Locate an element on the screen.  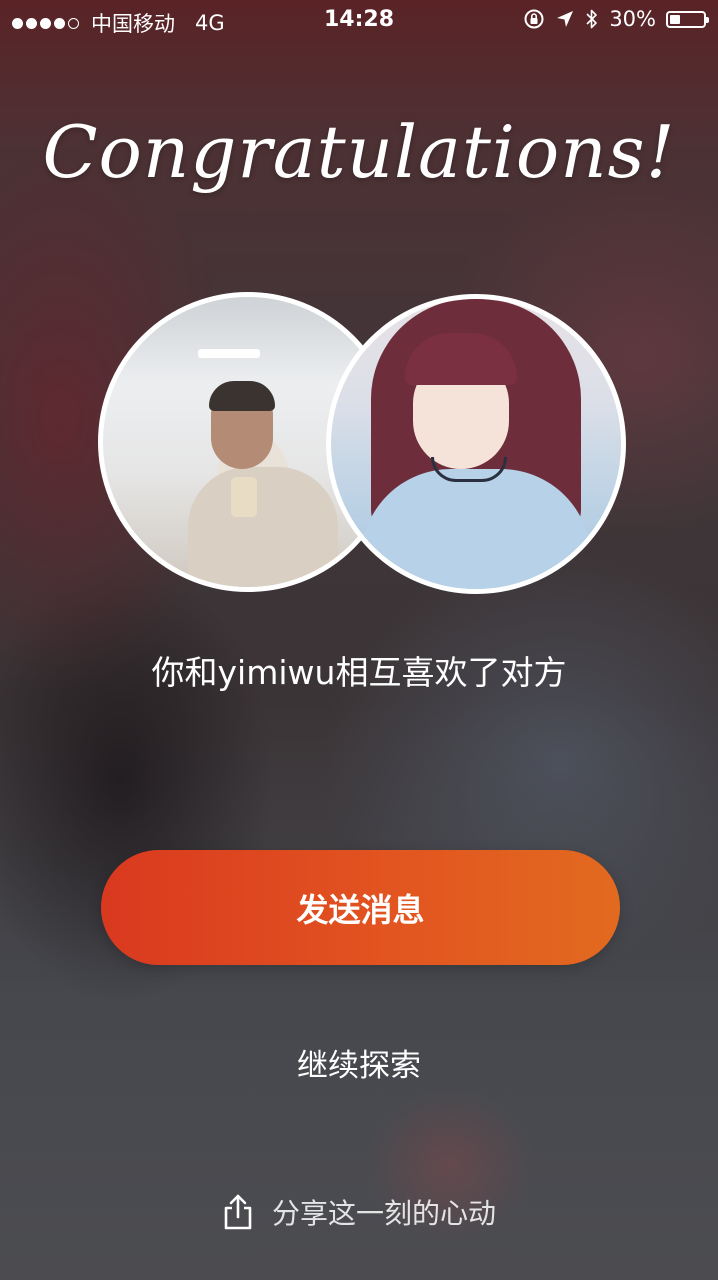
ceiling-light is located at coordinates (229, 353).